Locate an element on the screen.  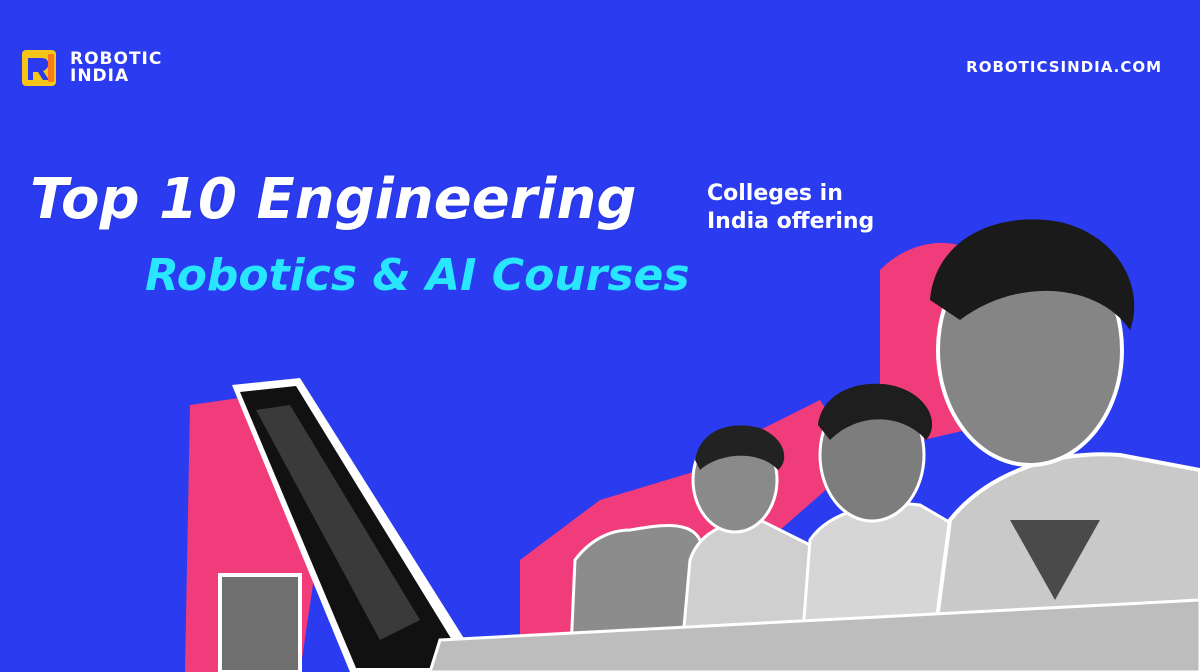
headline-highlight: Robotics & AI Courses is located at coordinates (417, 275).